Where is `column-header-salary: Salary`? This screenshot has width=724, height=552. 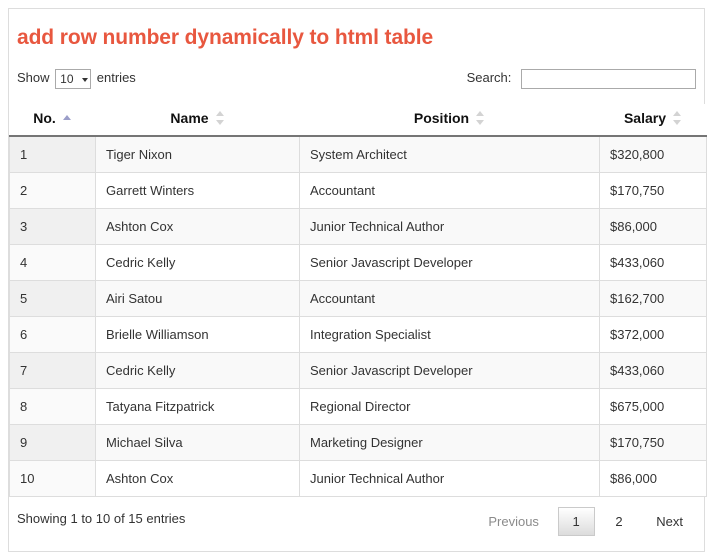 column-header-salary: Salary is located at coordinates (653, 120).